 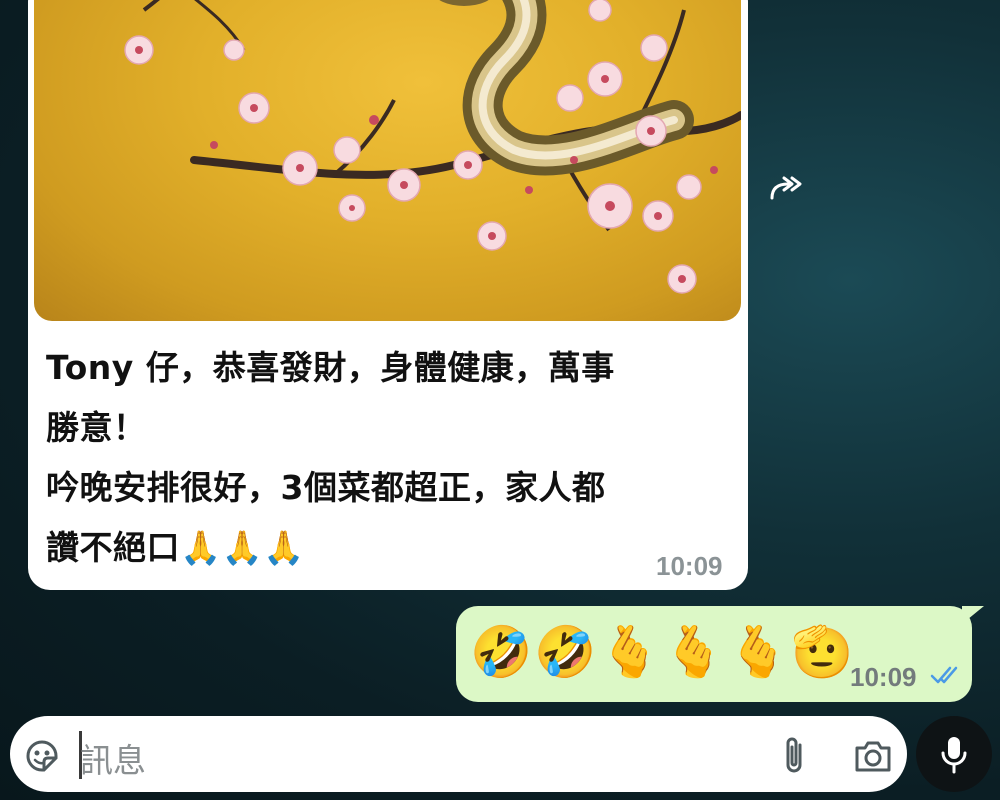 I want to click on camera-icon, so click(x=873, y=756).